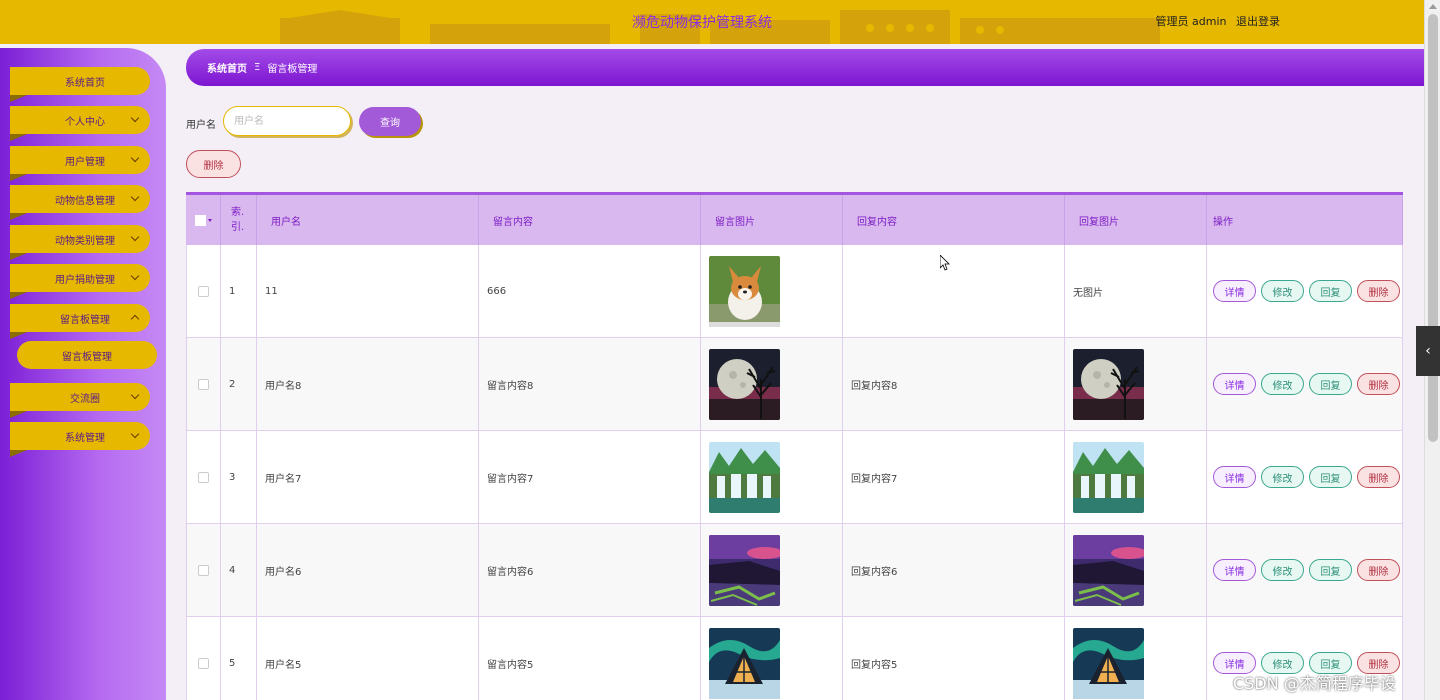 The width and height of the screenshot is (1440, 700). I want to click on user-area: 管理员 admin 退出登录, so click(1215, 21).